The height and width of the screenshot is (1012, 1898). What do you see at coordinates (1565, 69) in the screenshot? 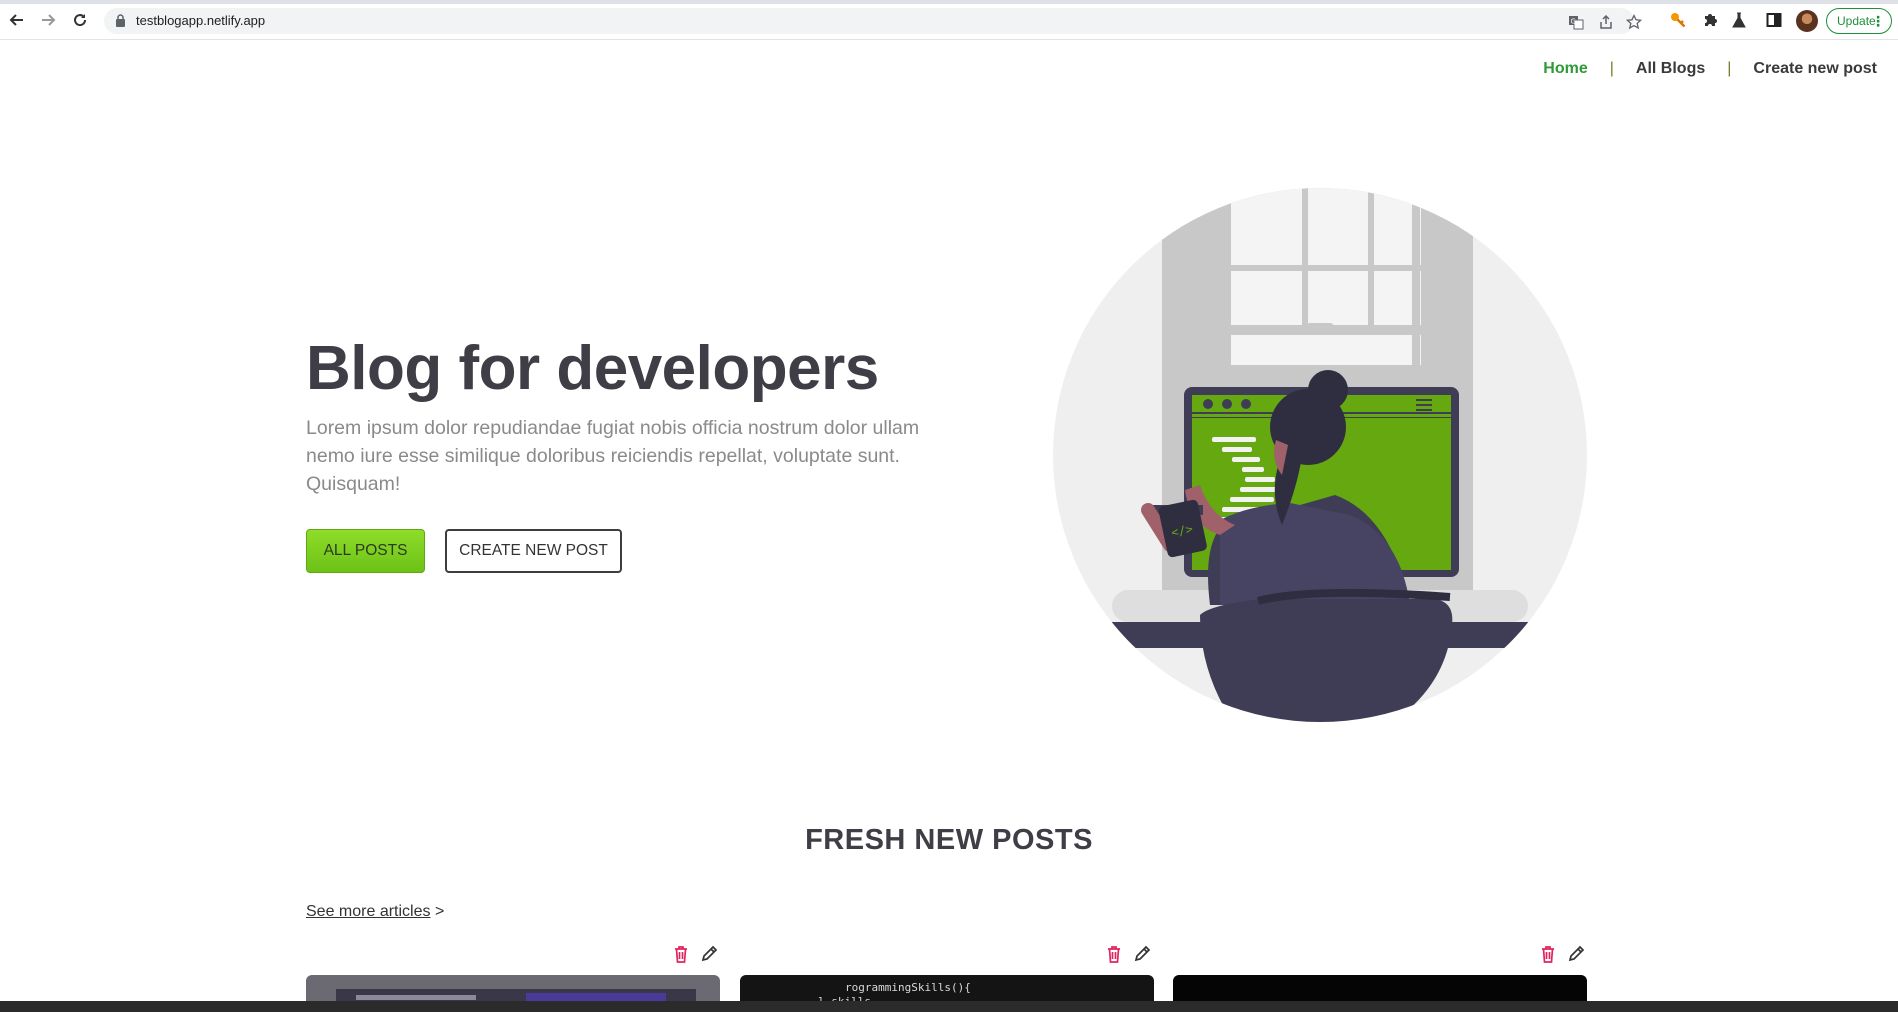
I see `nav-home-link: Home` at bounding box center [1565, 69].